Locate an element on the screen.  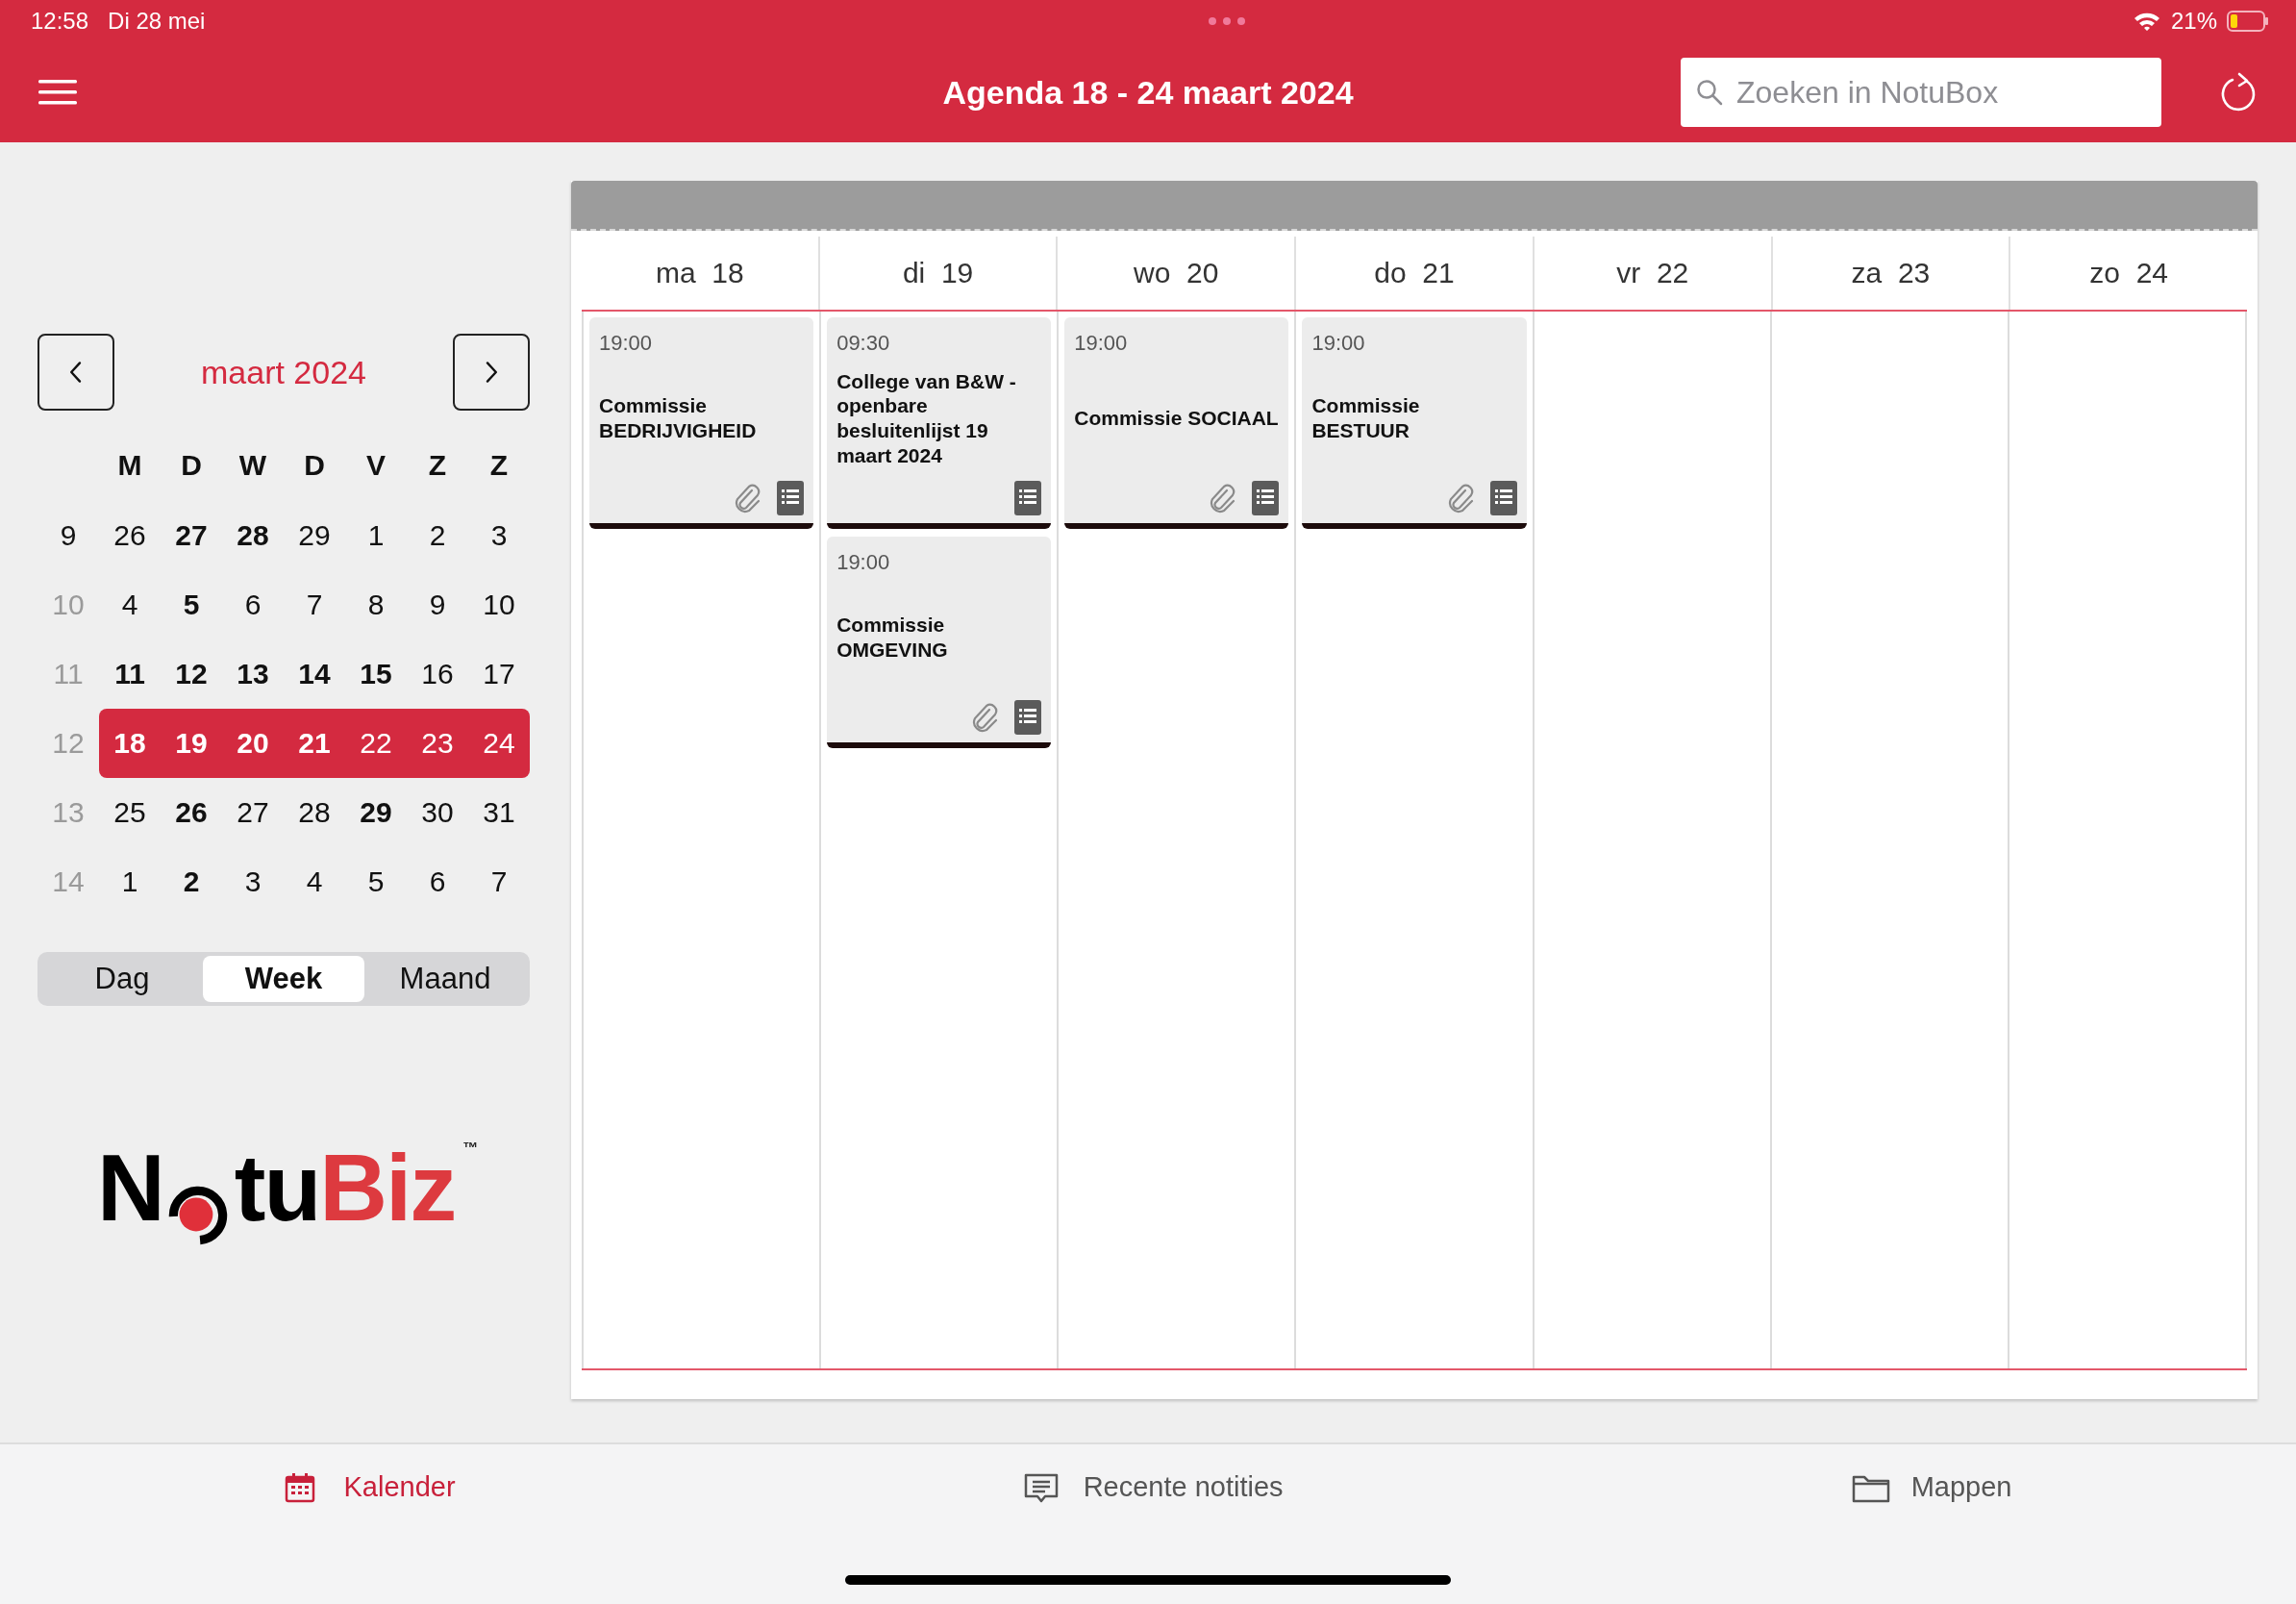
date-cell: 9 is located at coordinates (437, 605).